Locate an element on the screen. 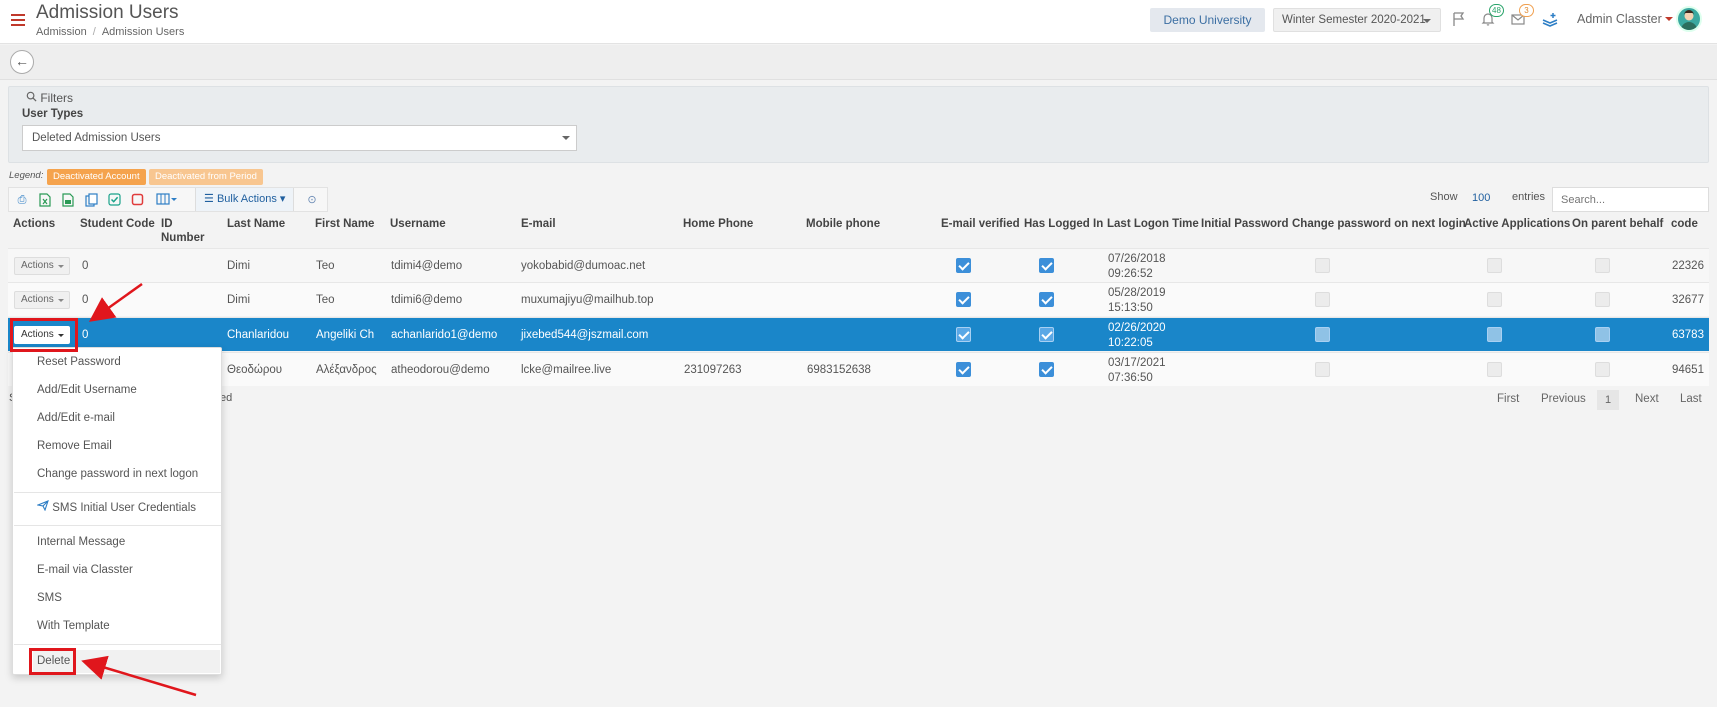 This screenshot has width=1717, height=707. excel-icon is located at coordinates (45, 200).